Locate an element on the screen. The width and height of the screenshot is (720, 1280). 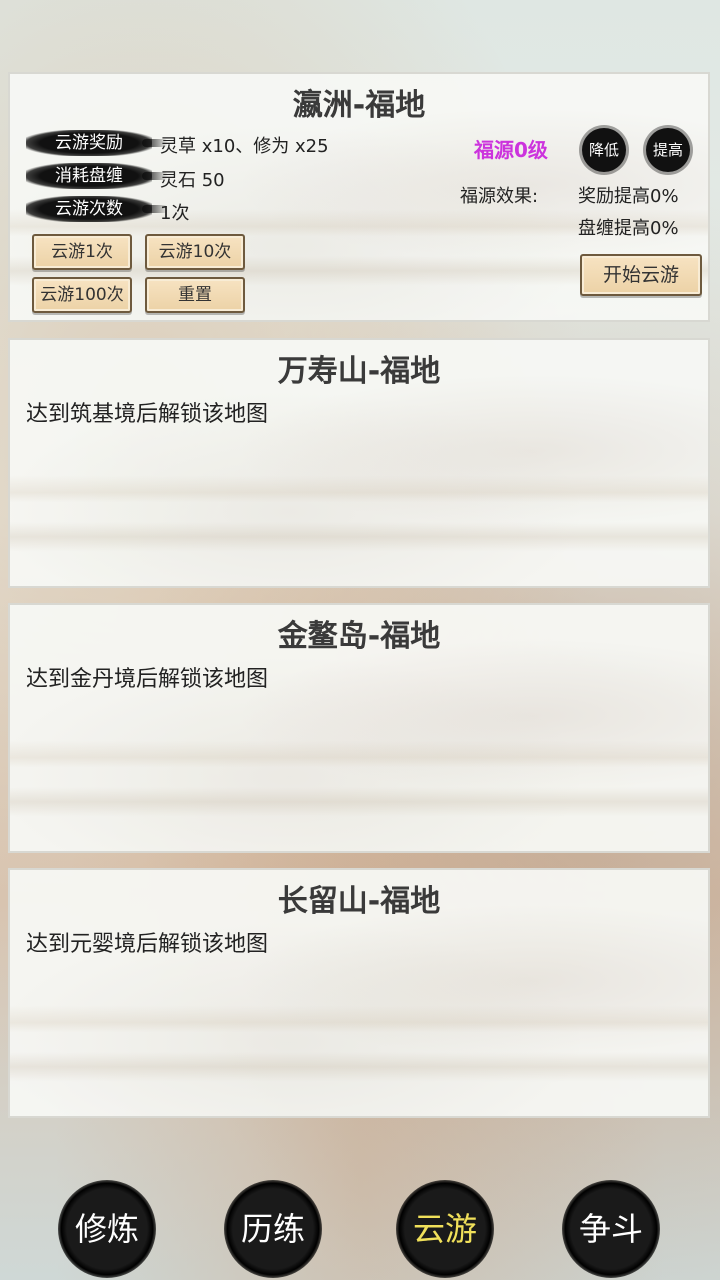
increase-button: 提高 is located at coordinates (668, 150).